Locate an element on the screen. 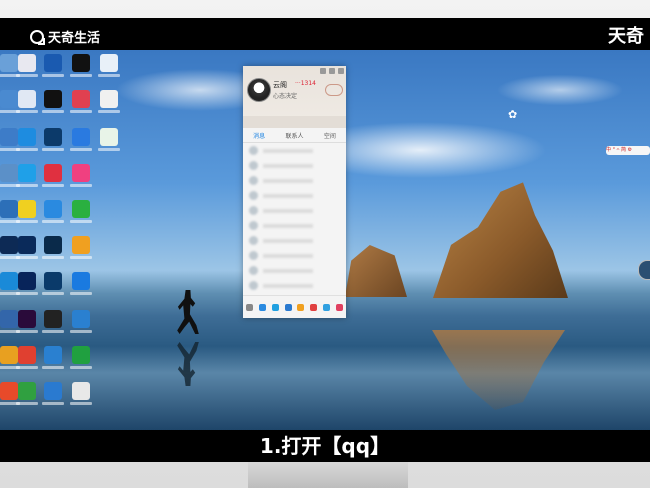  more-icon is located at coordinates (340, 307).